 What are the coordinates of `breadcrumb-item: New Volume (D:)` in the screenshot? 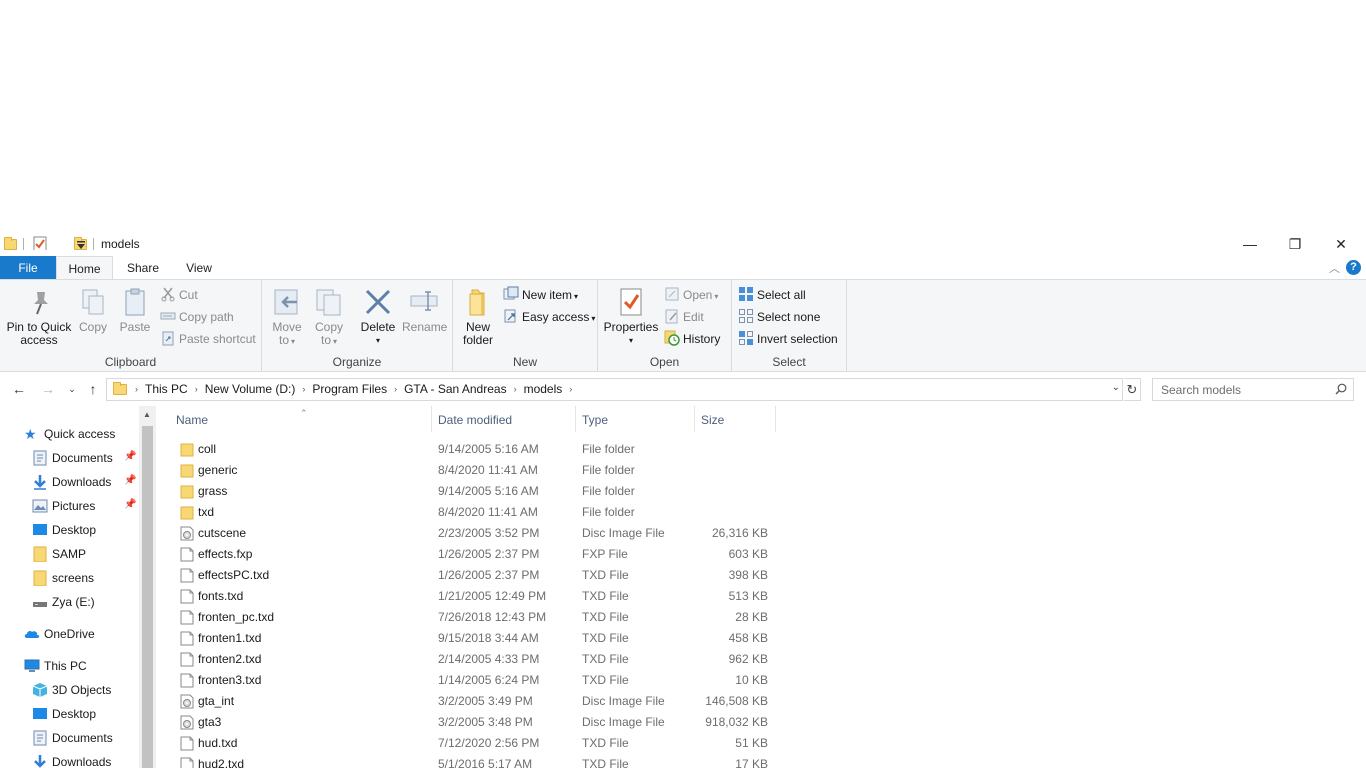 It's located at (250, 389).